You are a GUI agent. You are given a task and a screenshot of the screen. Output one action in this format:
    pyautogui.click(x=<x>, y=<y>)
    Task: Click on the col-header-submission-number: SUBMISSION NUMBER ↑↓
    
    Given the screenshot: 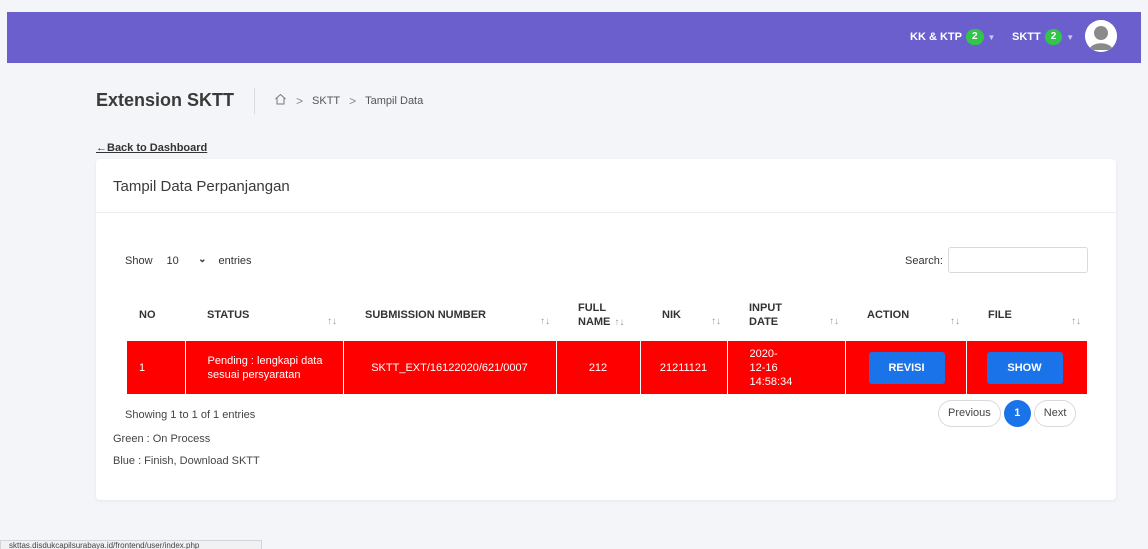 What is the action you would take?
    pyautogui.click(x=449, y=315)
    